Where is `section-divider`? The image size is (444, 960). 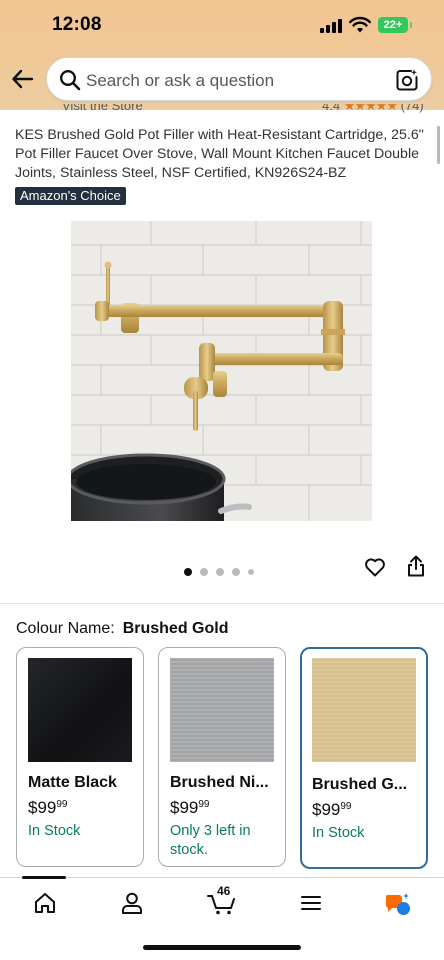 section-divider is located at coordinates (222, 603).